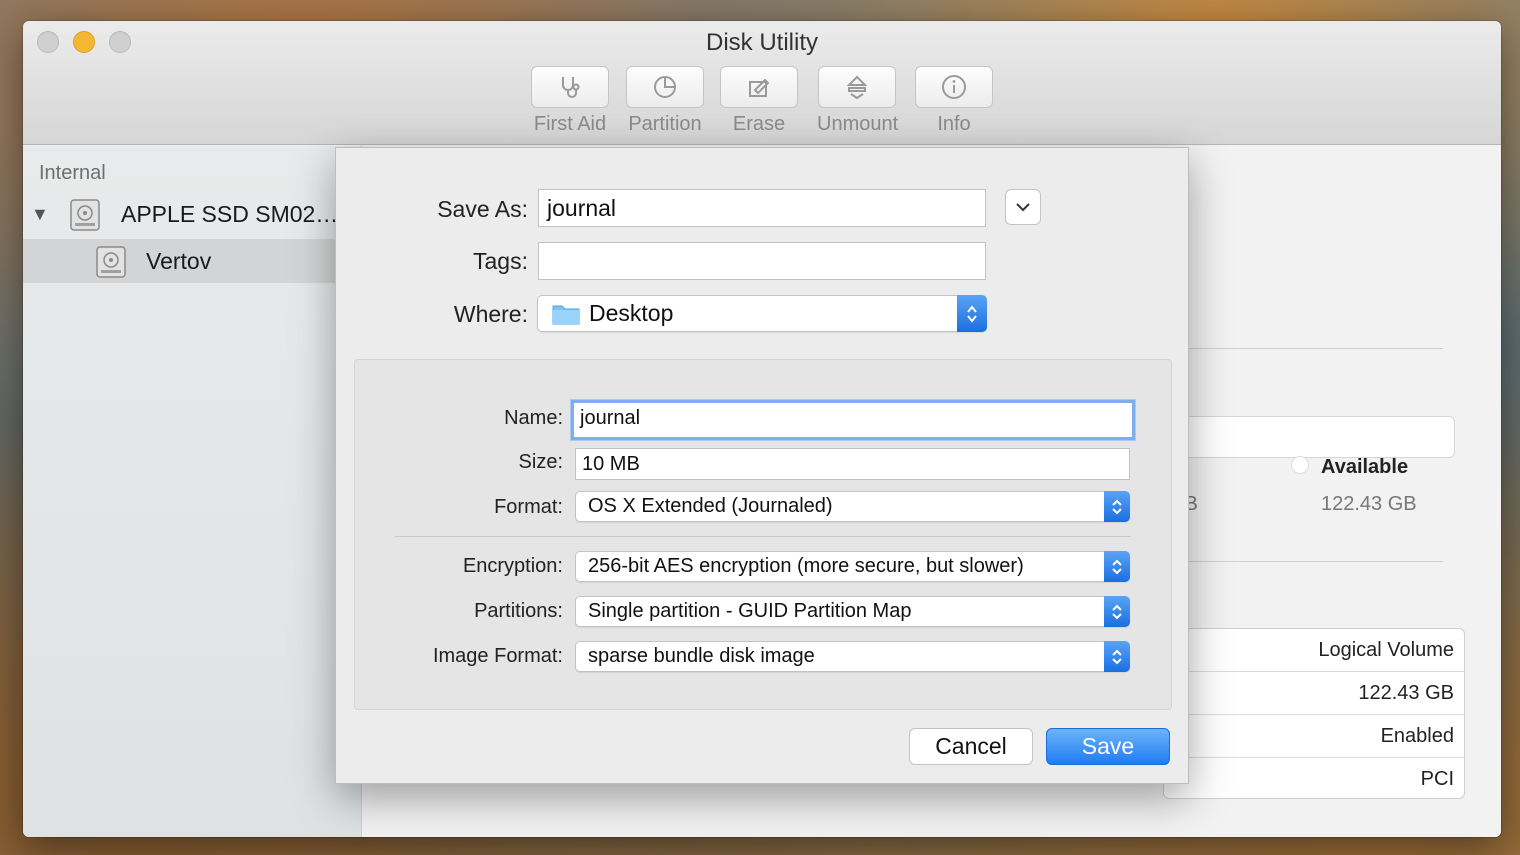  Describe the element at coordinates (759, 124) in the screenshot. I see `erase-label: Erase` at that location.